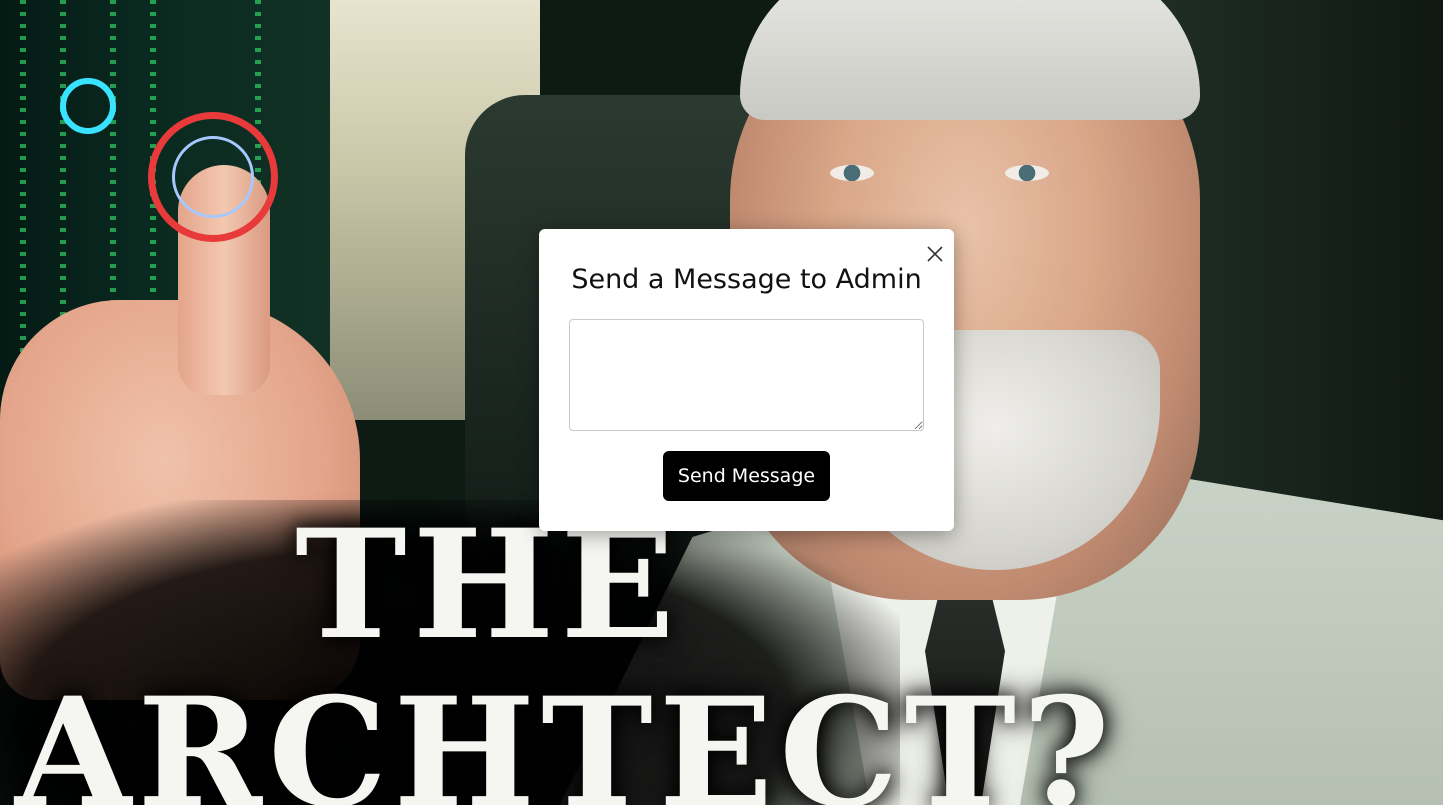  What do you see at coordinates (746, 375) in the screenshot?
I see `message-textarea` at bounding box center [746, 375].